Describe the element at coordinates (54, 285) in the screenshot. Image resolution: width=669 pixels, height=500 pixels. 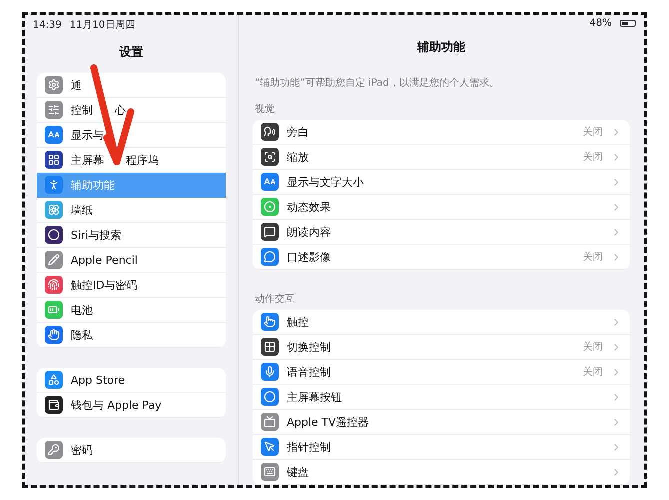
I see `fingerprint-icon` at that location.